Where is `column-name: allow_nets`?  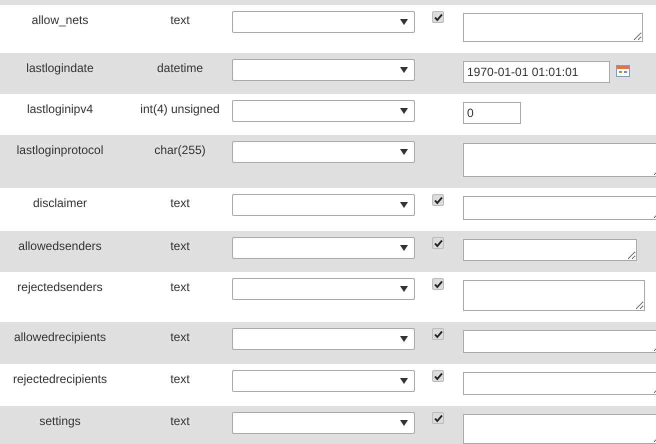 column-name: allow_nets is located at coordinates (60, 20).